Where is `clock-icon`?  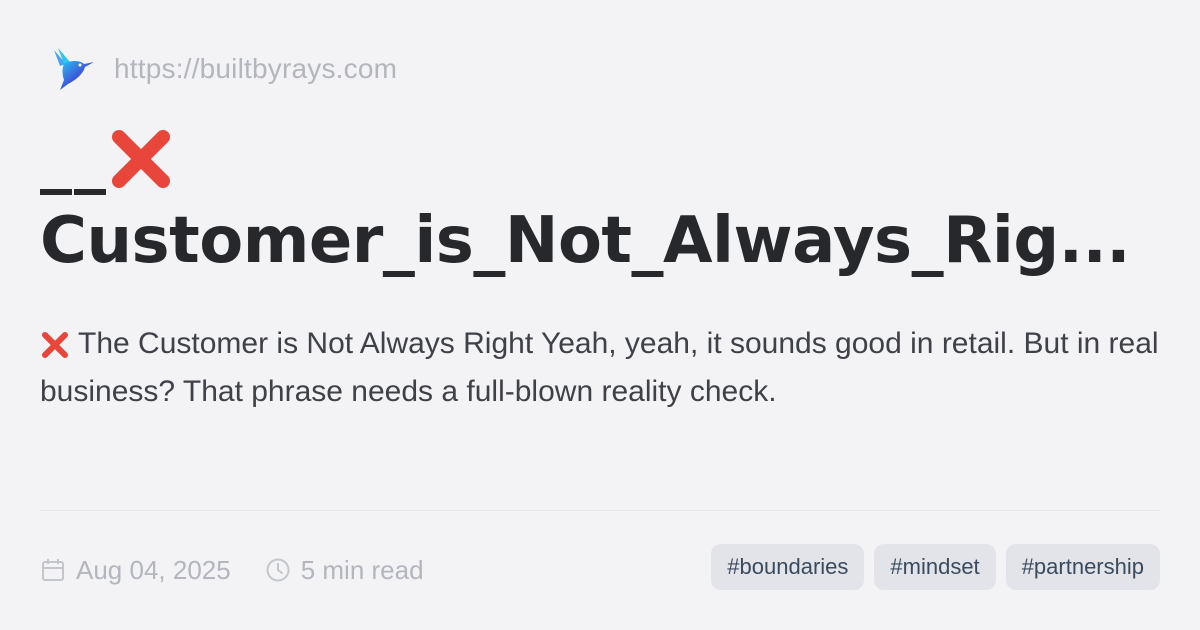 clock-icon is located at coordinates (278, 570).